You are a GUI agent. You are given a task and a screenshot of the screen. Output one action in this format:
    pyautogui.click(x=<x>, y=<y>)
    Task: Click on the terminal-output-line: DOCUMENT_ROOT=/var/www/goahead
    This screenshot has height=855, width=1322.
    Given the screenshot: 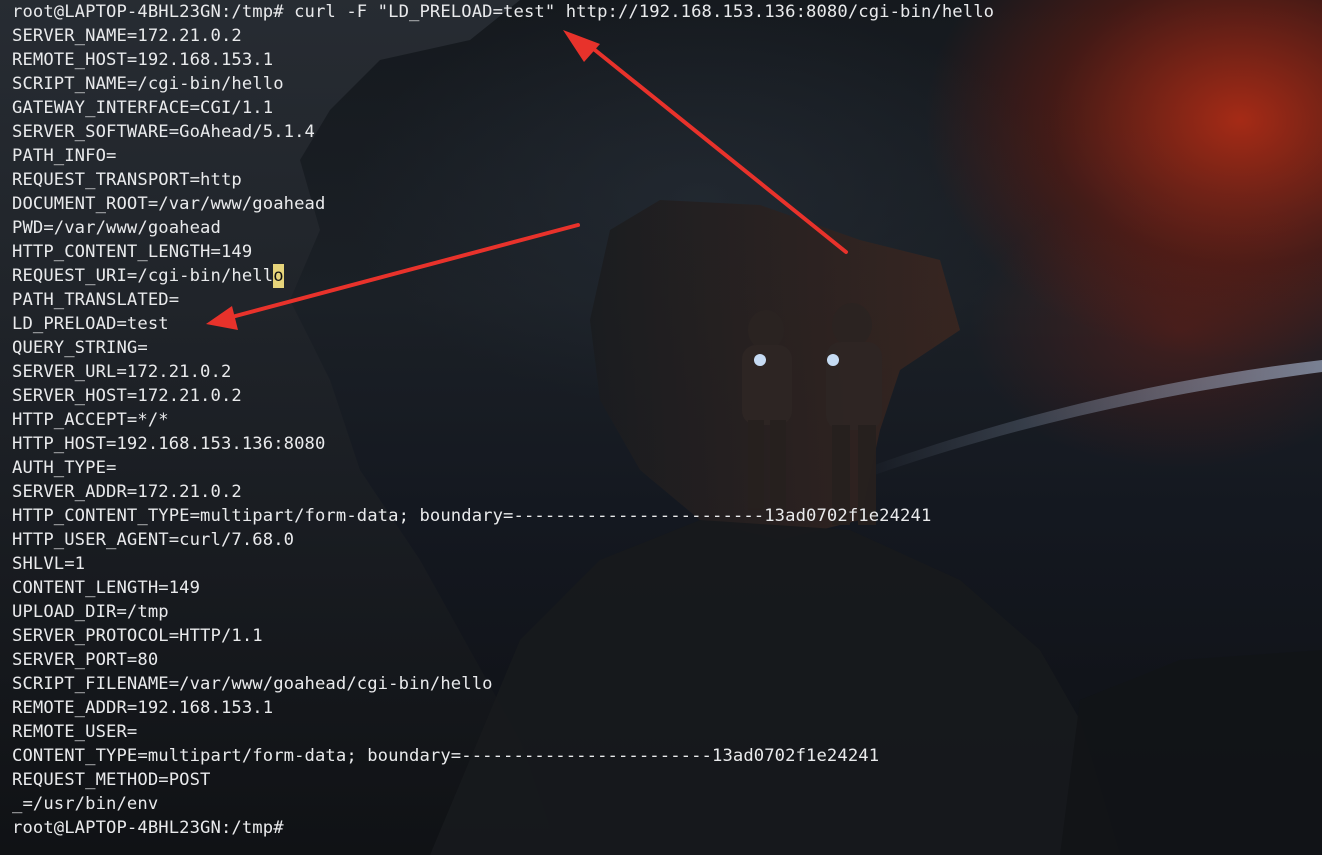 What is the action you would take?
    pyautogui.click(x=503, y=204)
    